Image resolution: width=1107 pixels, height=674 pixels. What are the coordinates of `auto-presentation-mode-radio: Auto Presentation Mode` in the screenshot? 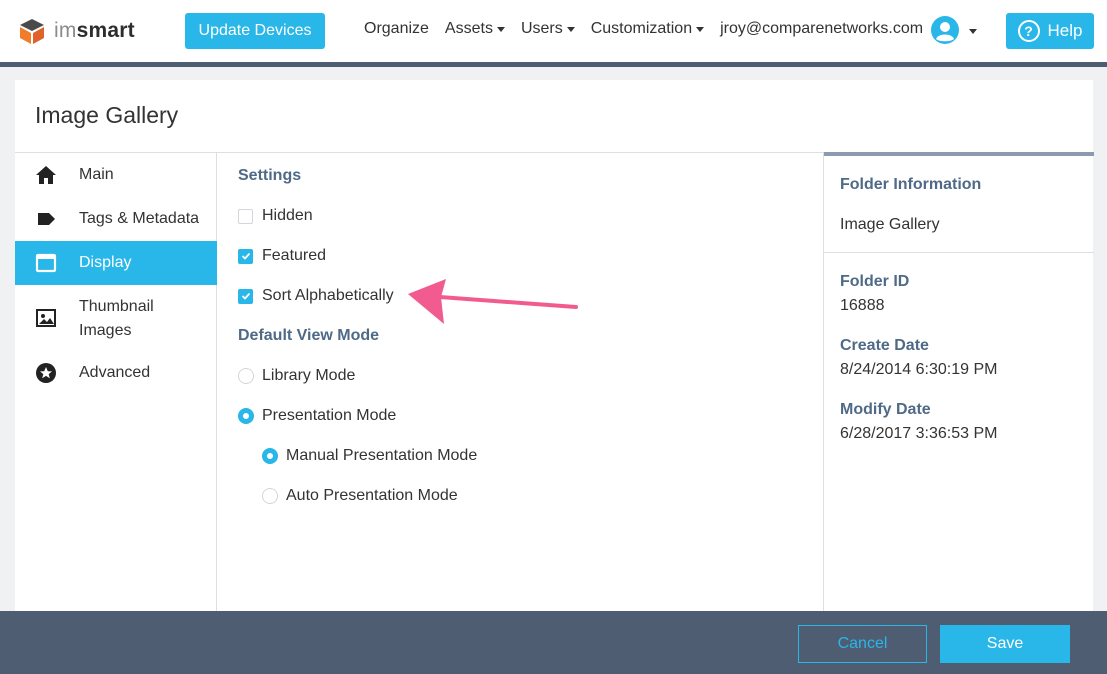 It's located at (360, 496).